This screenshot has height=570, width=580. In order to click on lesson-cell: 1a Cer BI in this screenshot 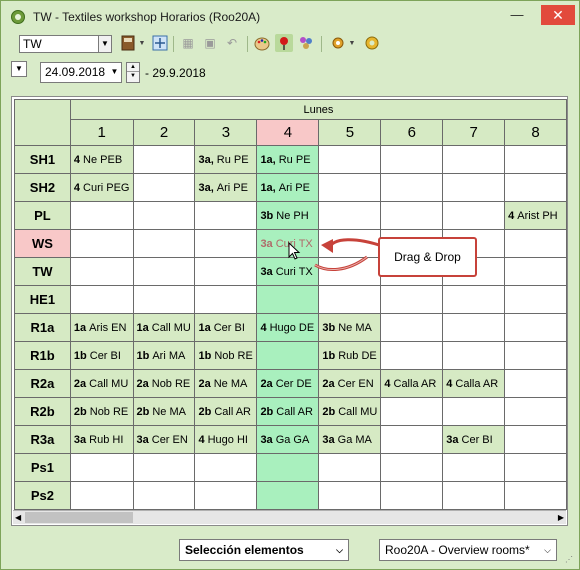, I will do `click(226, 327)`.